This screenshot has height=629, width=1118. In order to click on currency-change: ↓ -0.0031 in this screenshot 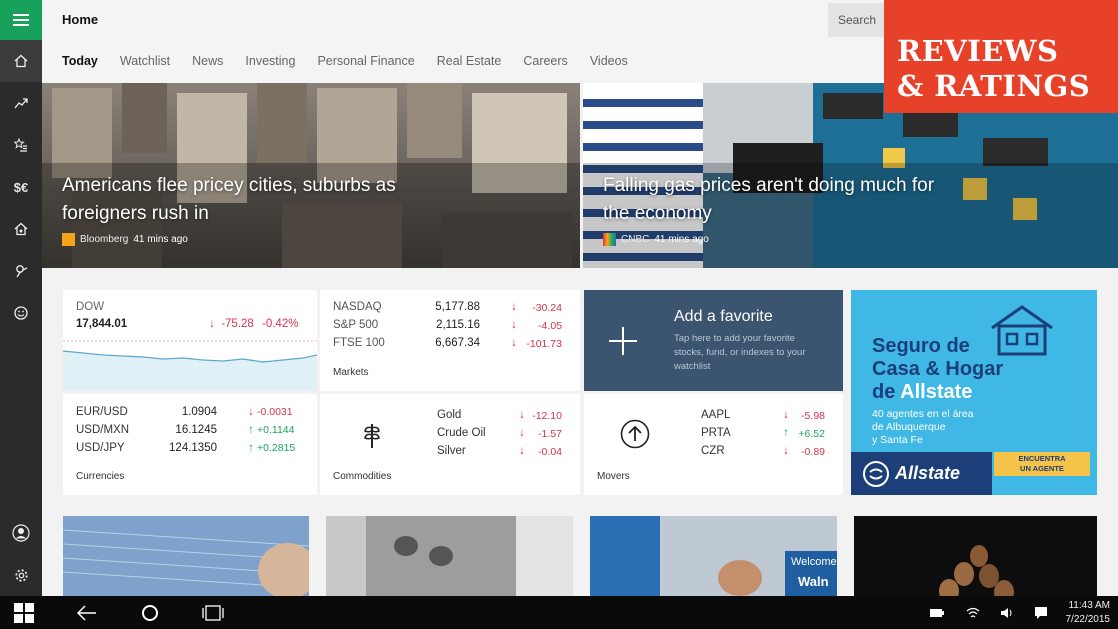, I will do `click(269, 412)`.